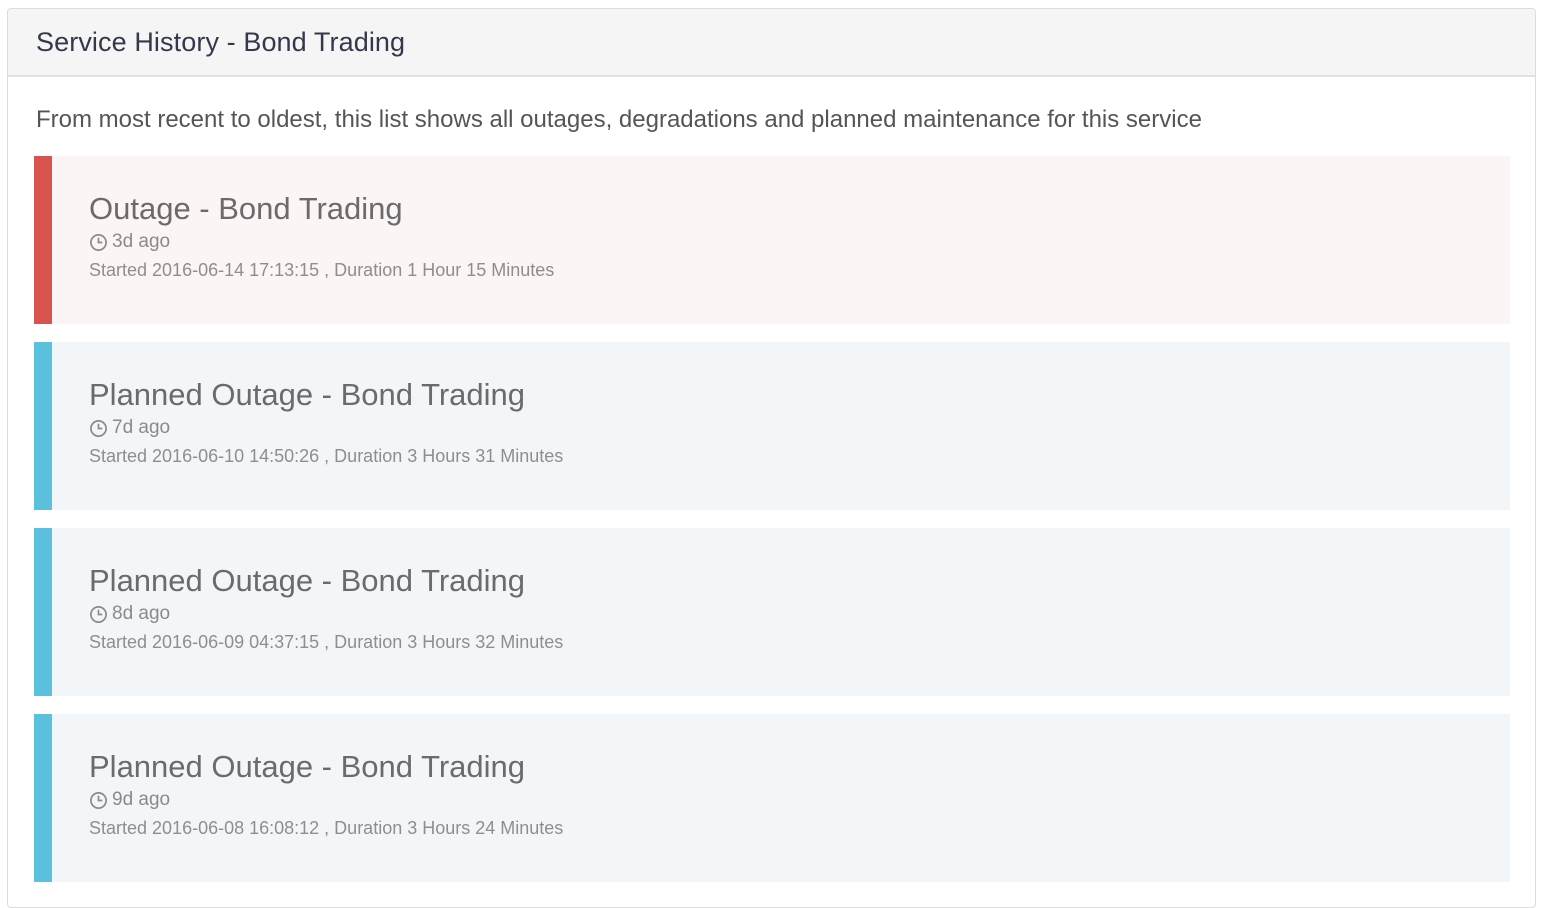  Describe the element at coordinates (141, 613) in the screenshot. I see `event-ago-text: 8d ago` at that location.